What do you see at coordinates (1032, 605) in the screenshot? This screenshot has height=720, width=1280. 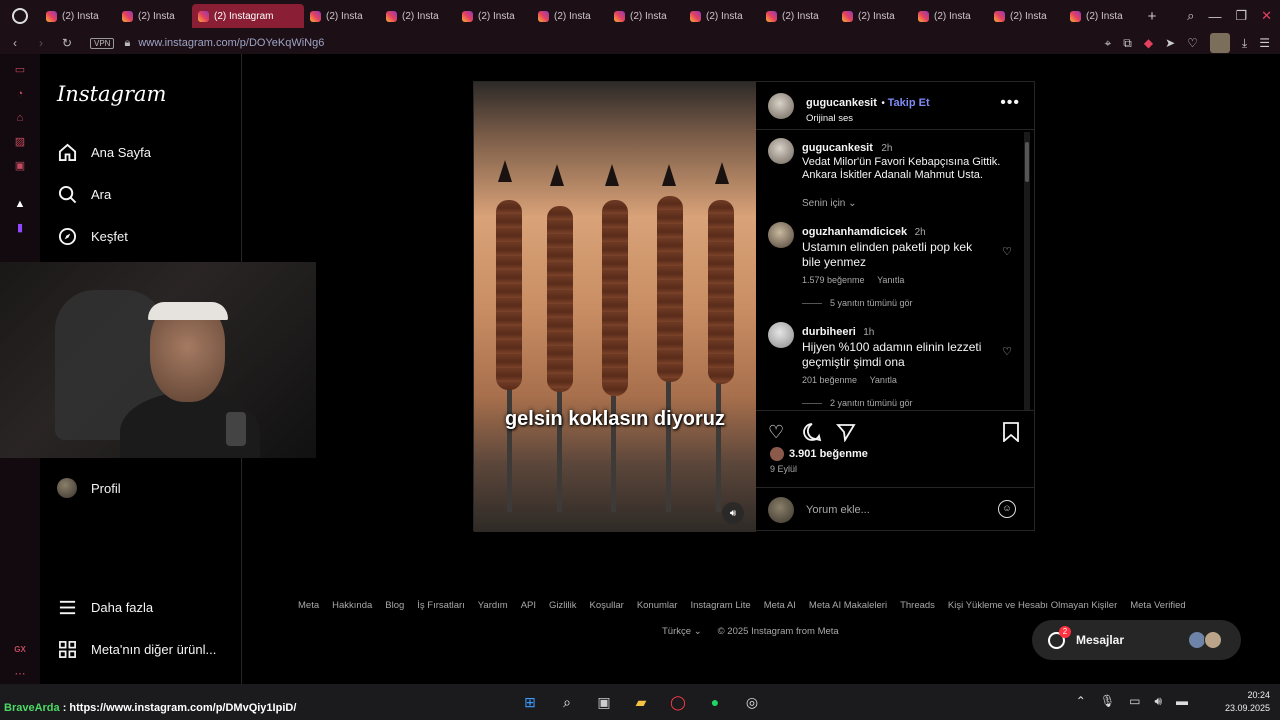 I see `footer-link: Kişi Yükleme ve Hesabı Olmayan Kişiler` at bounding box center [1032, 605].